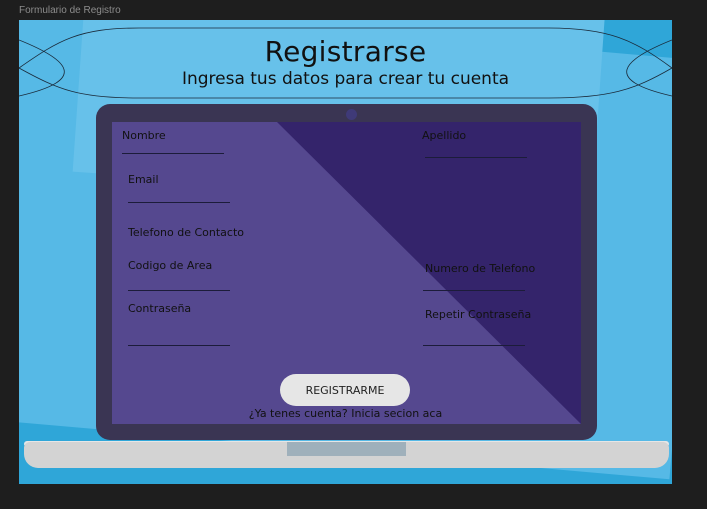 This screenshot has height=509, width=707. What do you see at coordinates (474, 290) in the screenshot?
I see `numero-telefono-field` at bounding box center [474, 290].